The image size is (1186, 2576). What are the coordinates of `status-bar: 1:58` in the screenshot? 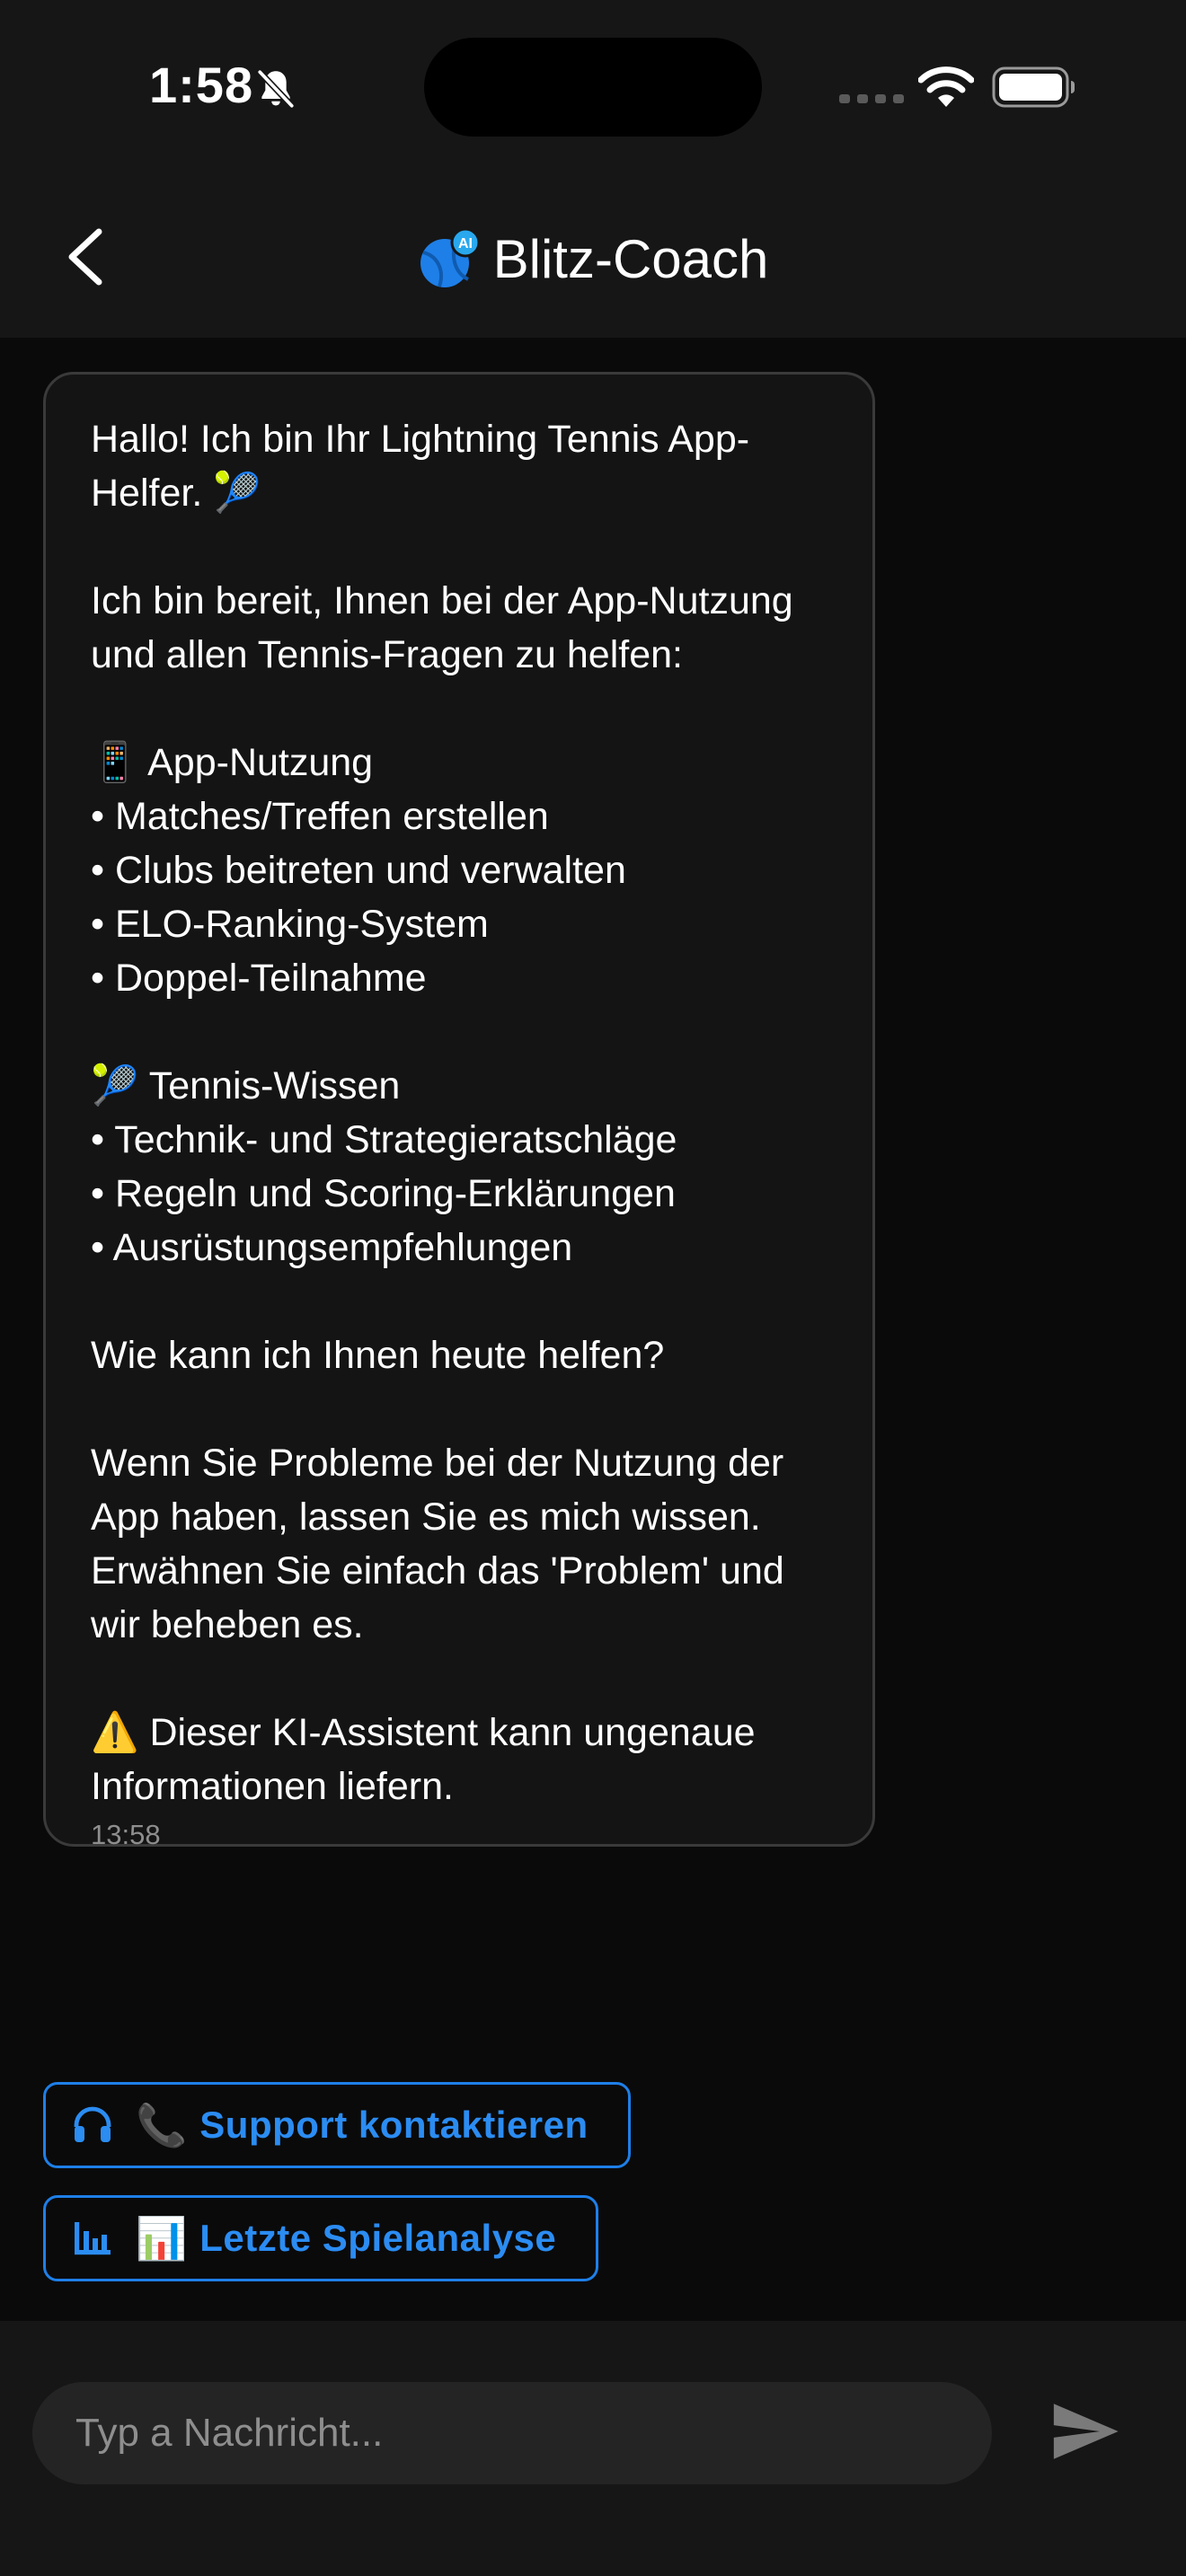 It's located at (593, 90).